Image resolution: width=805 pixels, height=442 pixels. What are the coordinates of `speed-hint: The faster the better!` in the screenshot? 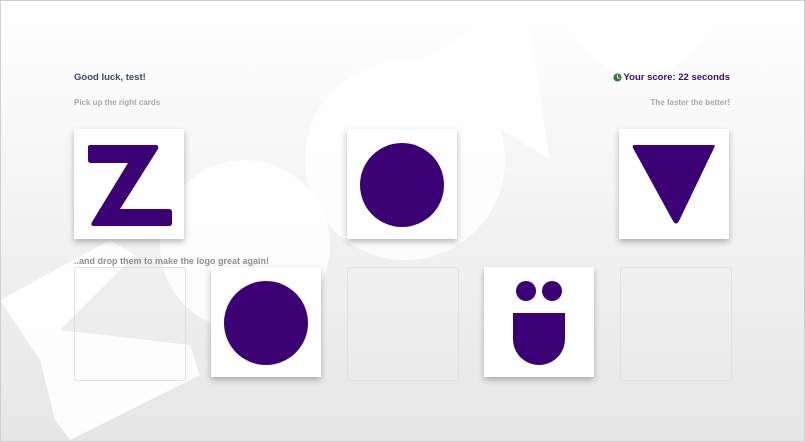 It's located at (690, 102).